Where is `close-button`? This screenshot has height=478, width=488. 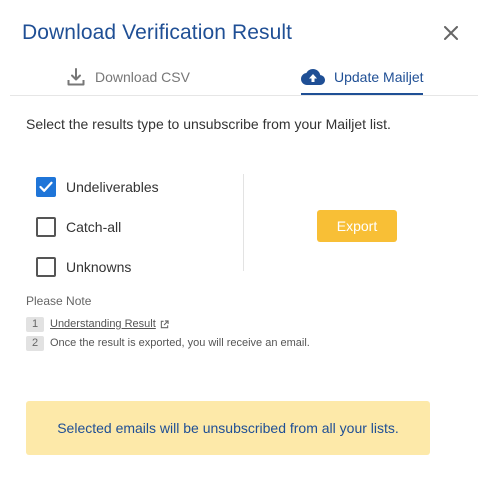
close-button is located at coordinates (451, 33).